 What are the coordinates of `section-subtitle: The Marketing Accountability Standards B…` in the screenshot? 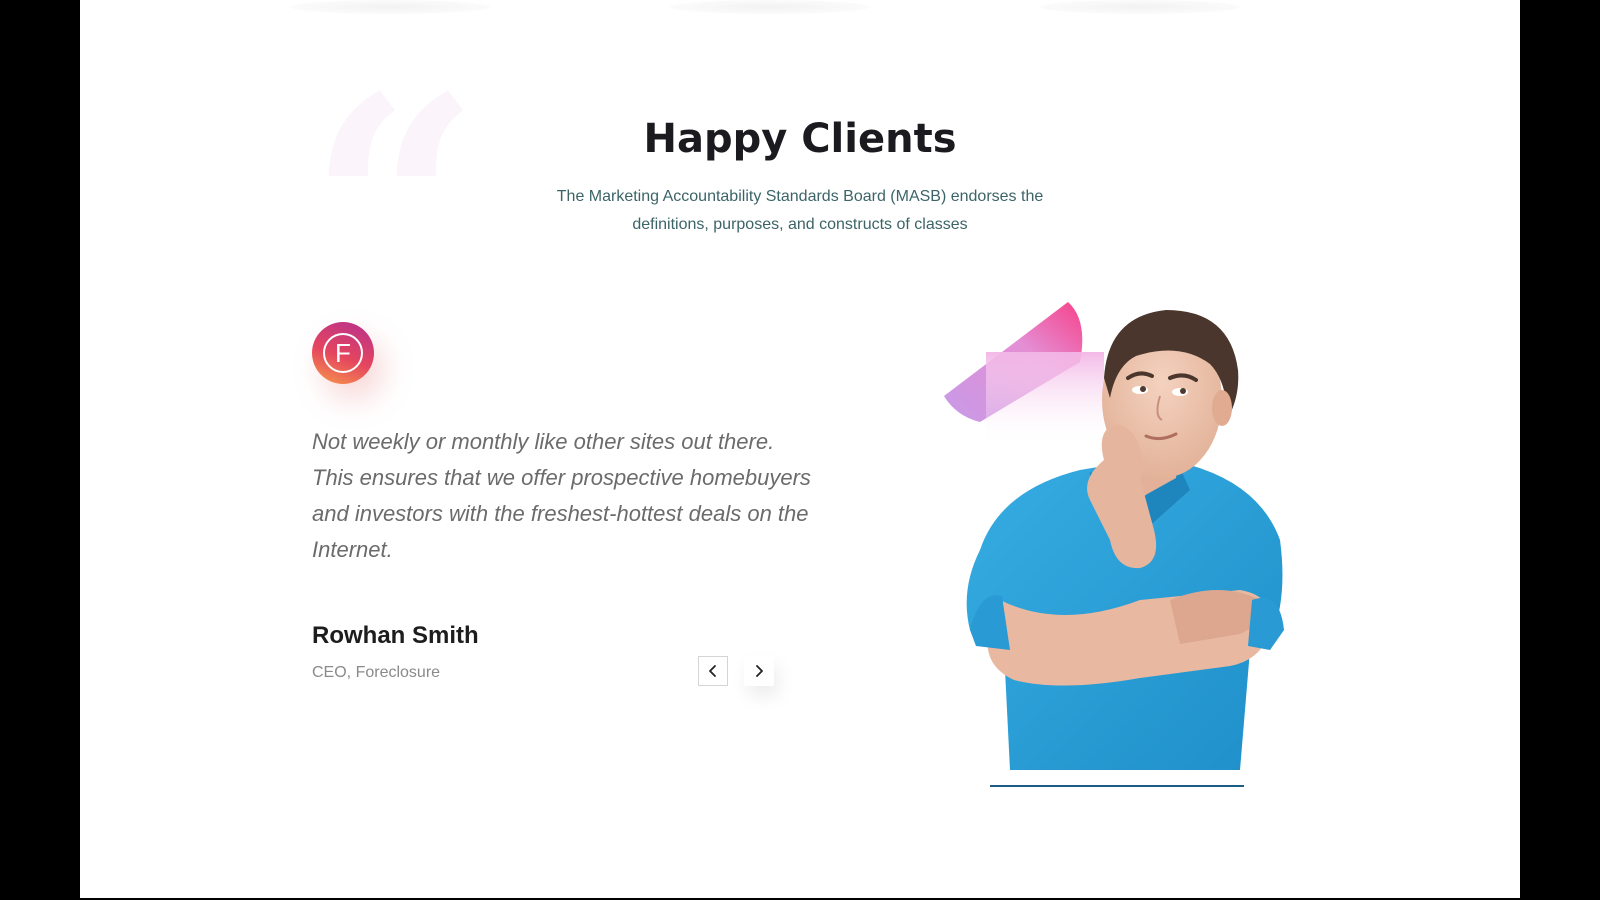 It's located at (800, 210).